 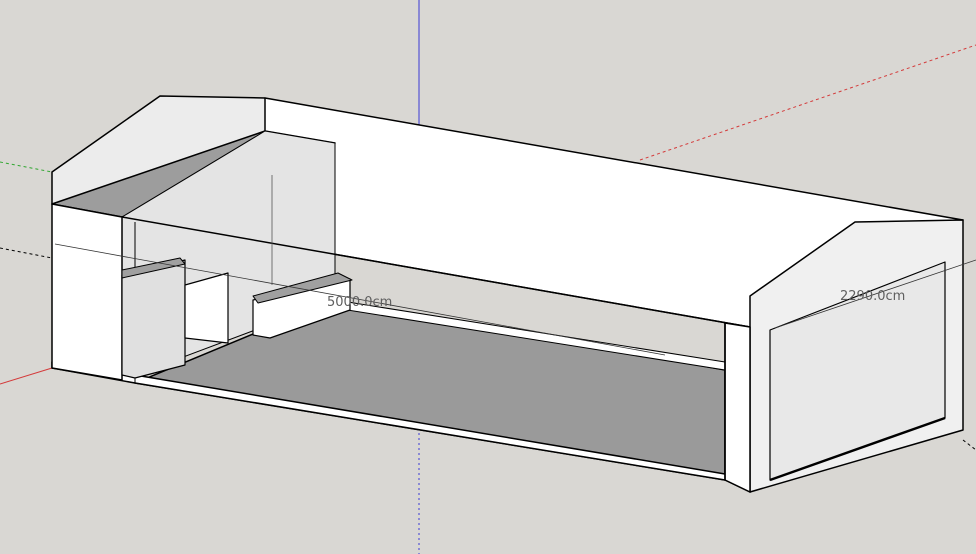 I want to click on left-end-wall, so click(x=87, y=292).